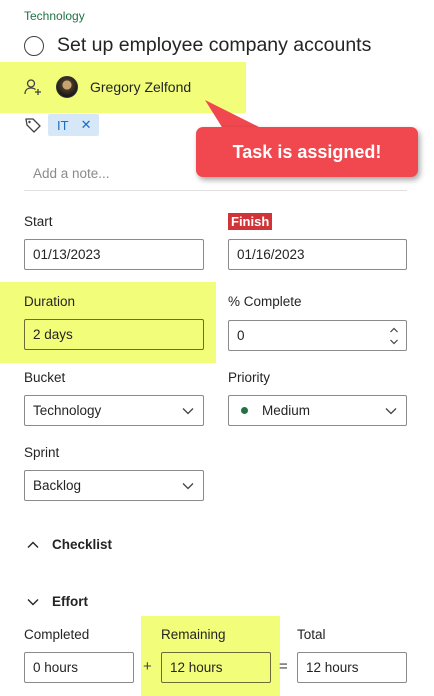  I want to click on label-row: IT ✕, so click(62, 125).